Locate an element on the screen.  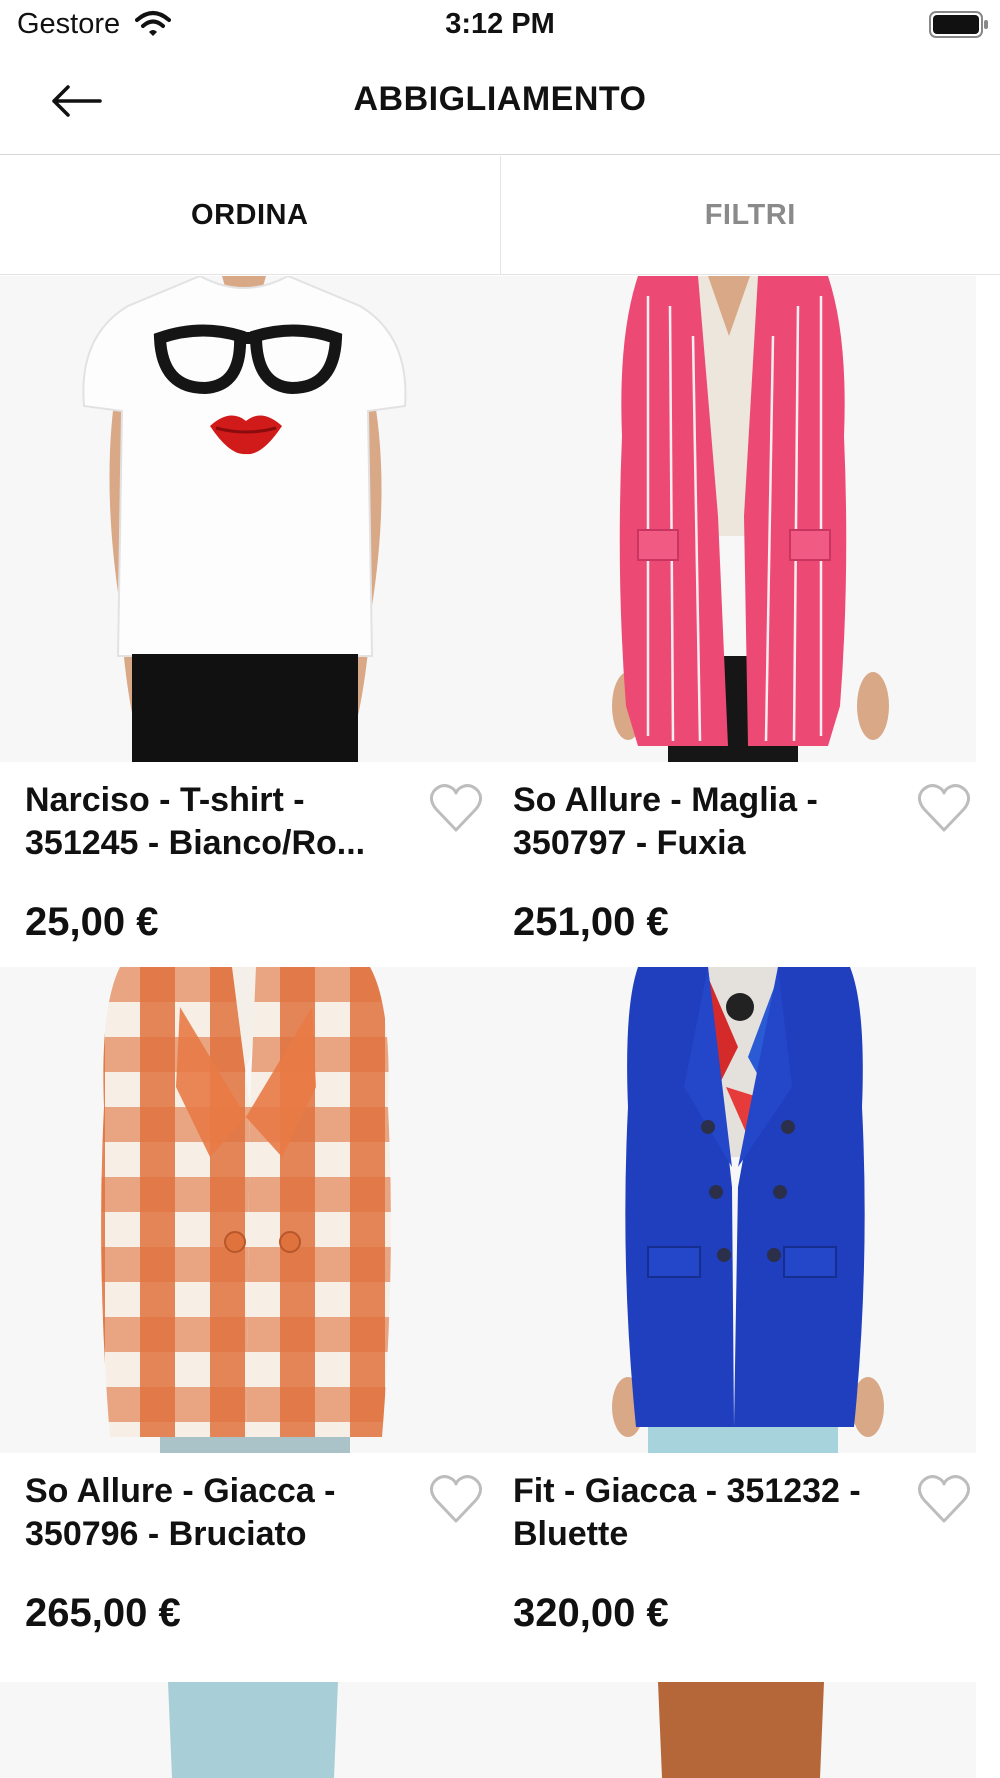
status-time: 3:12 PM is located at coordinates (500, 24).